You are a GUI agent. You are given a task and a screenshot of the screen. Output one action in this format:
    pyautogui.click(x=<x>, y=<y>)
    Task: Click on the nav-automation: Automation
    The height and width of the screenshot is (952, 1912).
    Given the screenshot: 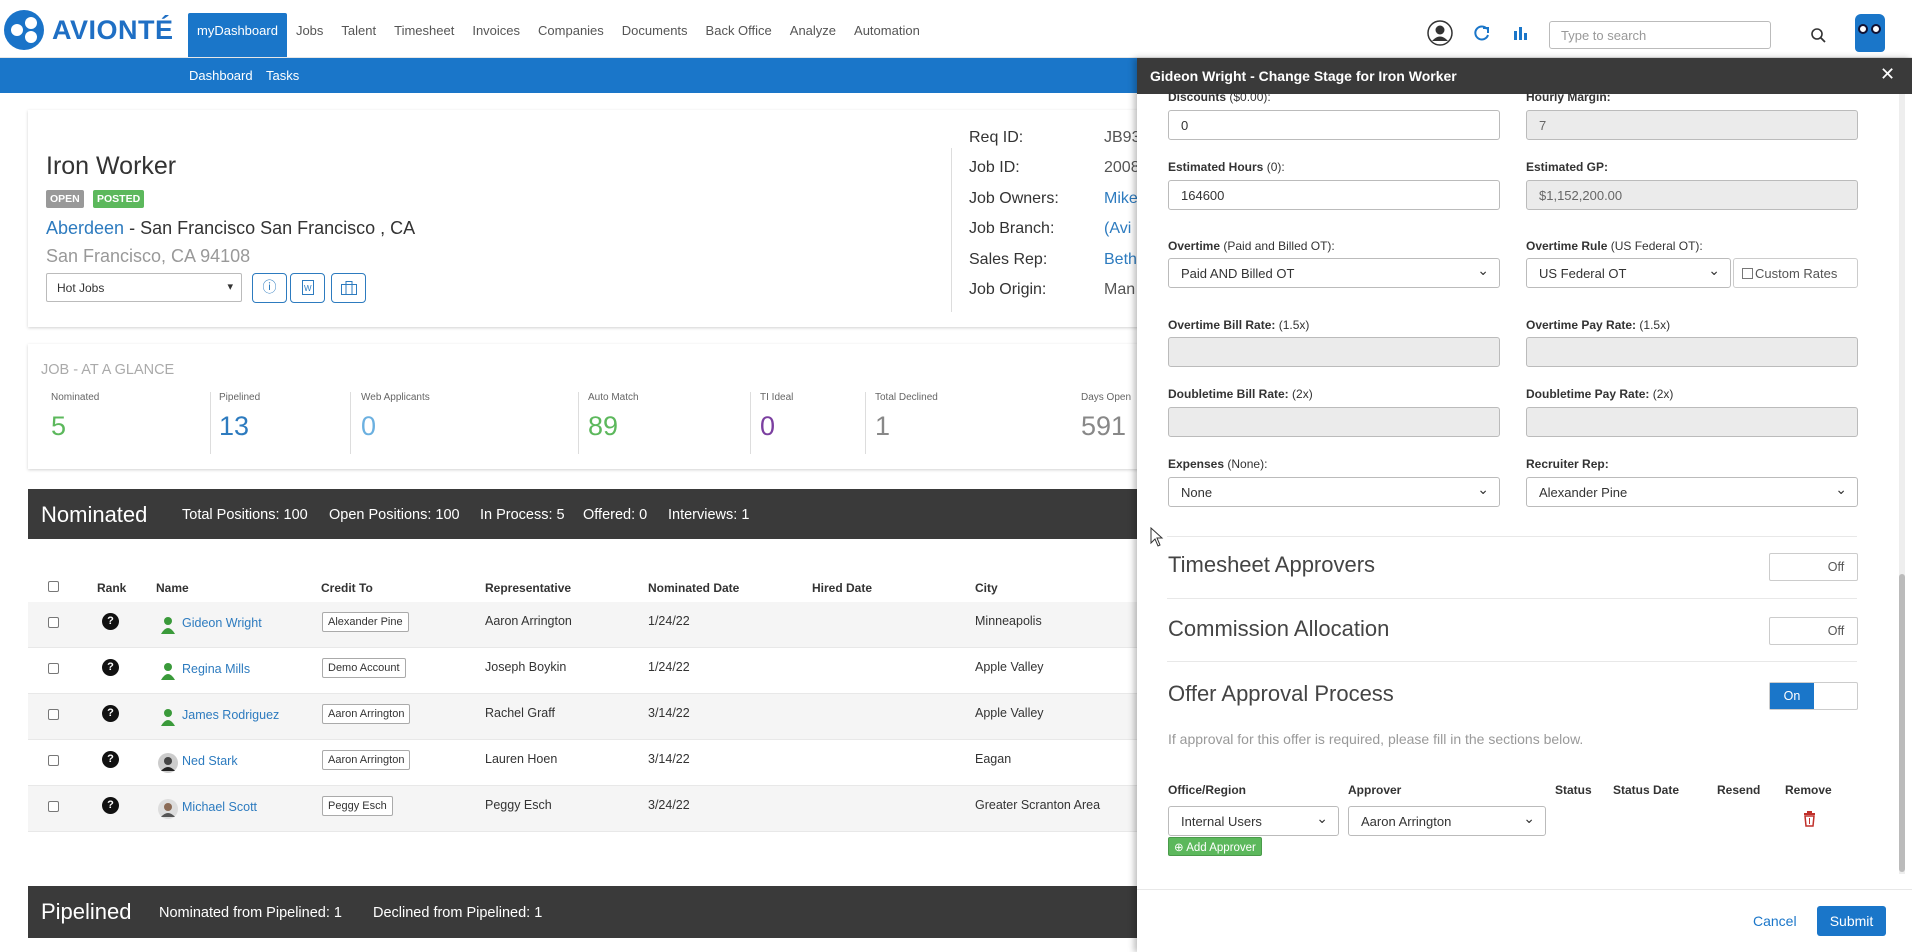 What is the action you would take?
    pyautogui.click(x=887, y=35)
    